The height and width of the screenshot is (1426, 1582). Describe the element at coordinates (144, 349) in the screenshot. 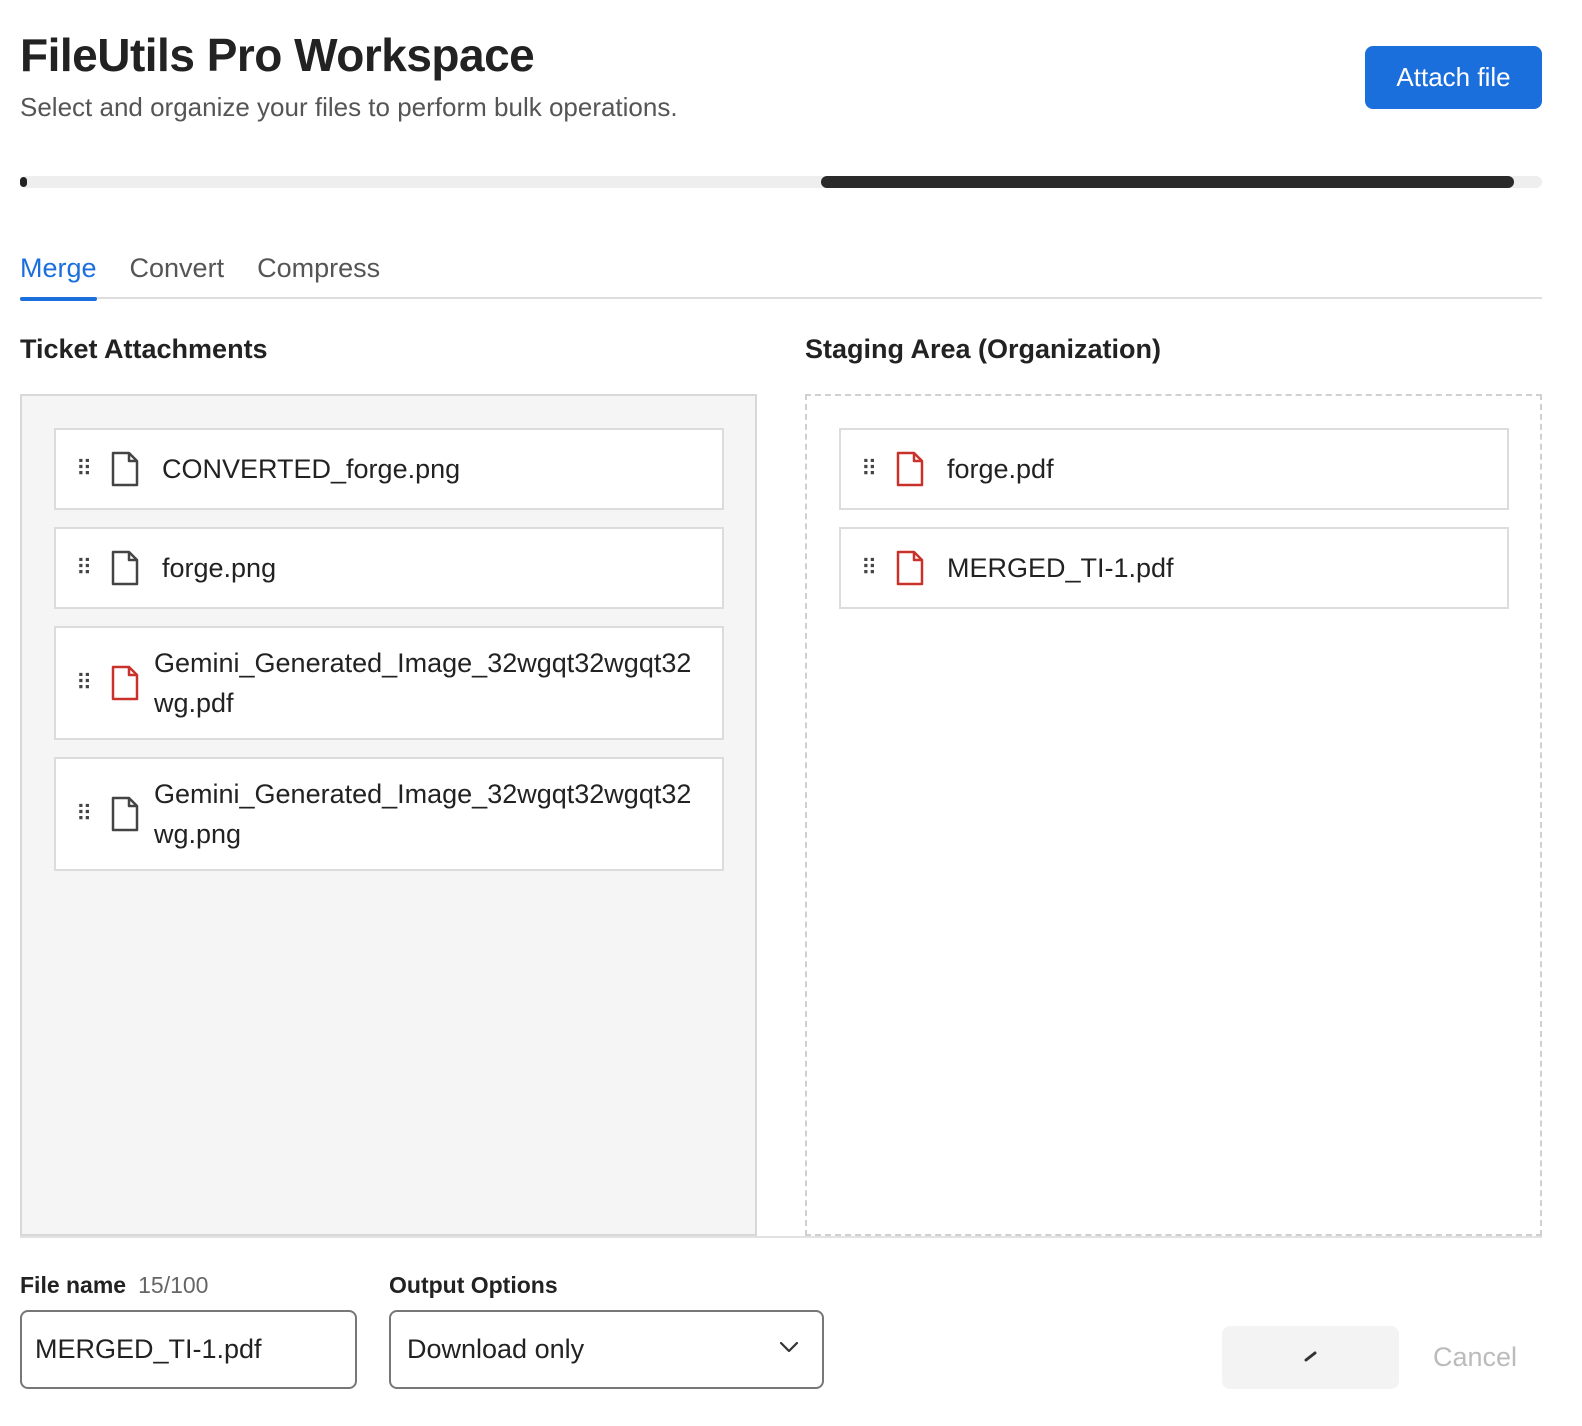

I see `ticket-attachments-title: Ticket Attachments` at that location.